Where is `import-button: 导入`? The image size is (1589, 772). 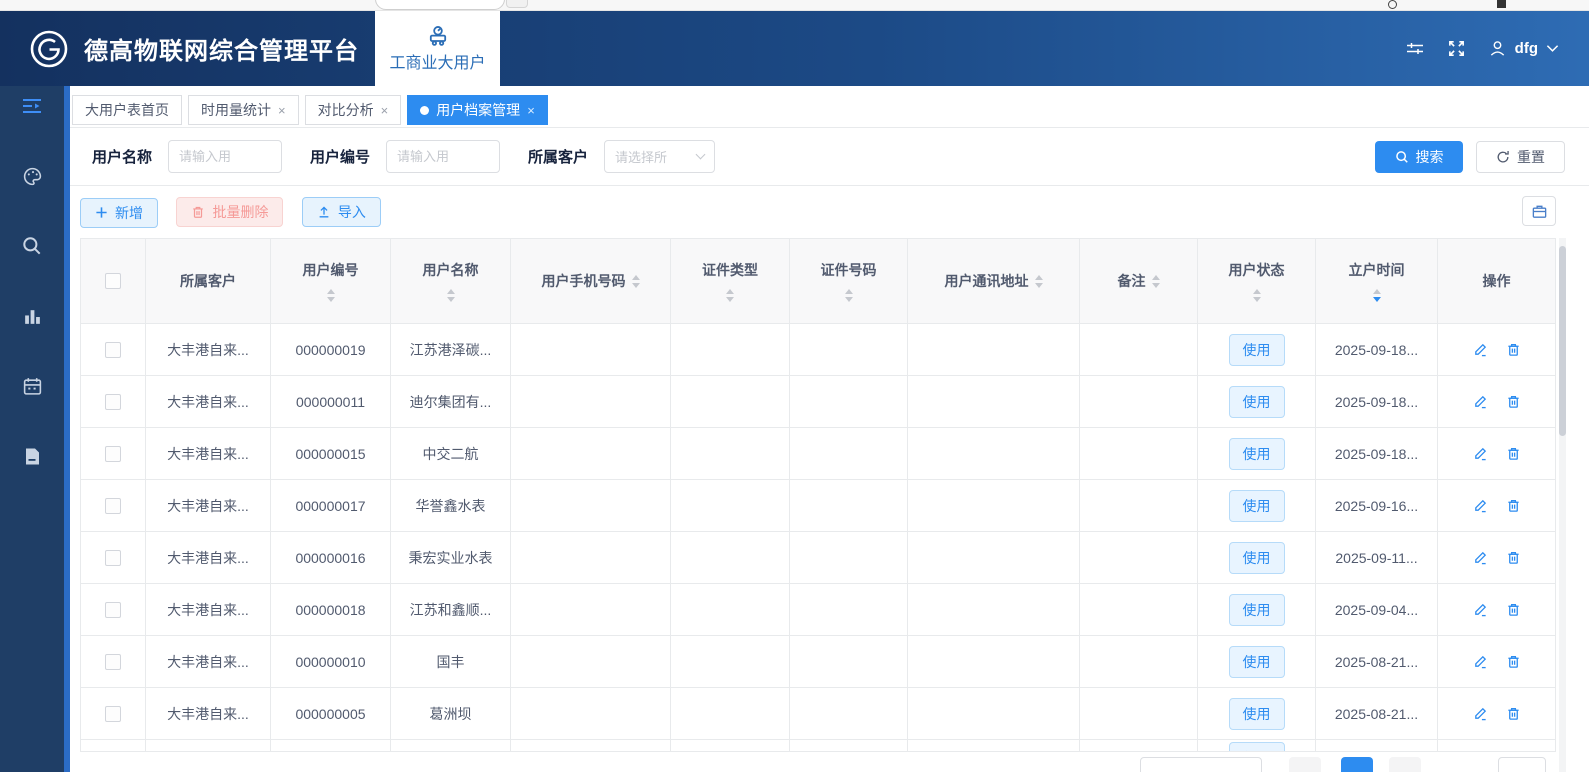 import-button: 导入 is located at coordinates (341, 212).